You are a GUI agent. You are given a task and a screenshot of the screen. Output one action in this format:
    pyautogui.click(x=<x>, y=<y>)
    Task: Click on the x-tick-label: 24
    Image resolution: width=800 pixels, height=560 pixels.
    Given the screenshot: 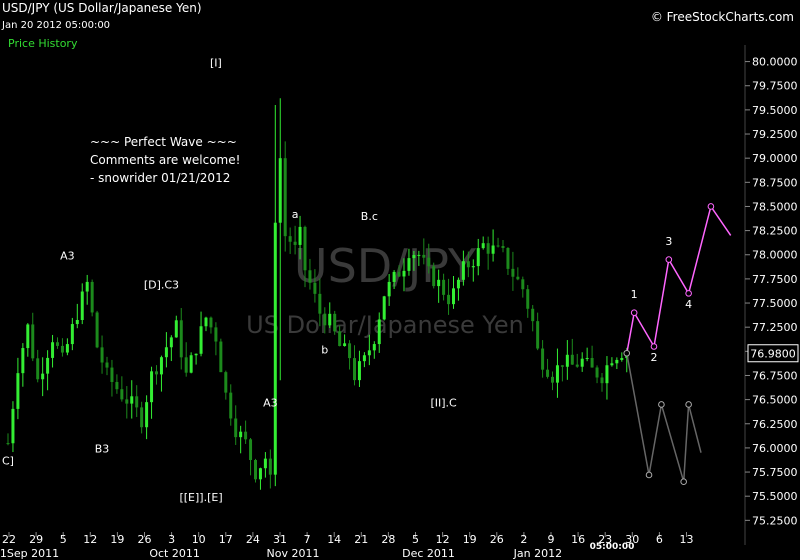 What is the action you would take?
    pyautogui.click(x=253, y=539)
    